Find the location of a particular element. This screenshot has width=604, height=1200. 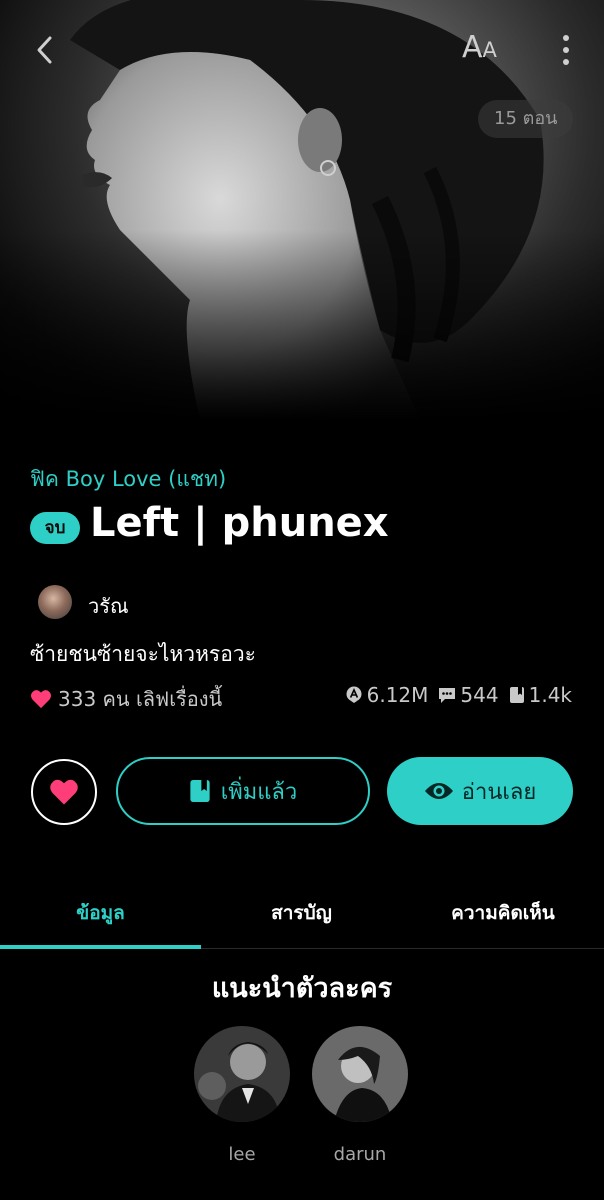

character-name: lee is located at coordinates (242, 1154).